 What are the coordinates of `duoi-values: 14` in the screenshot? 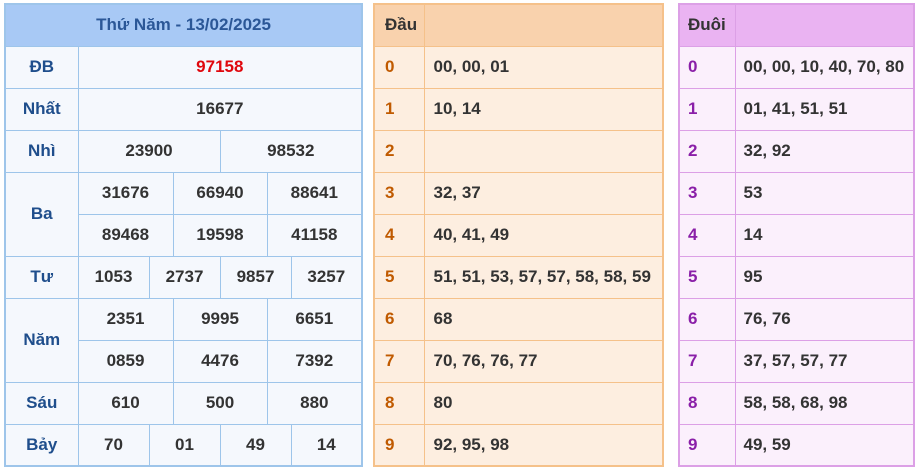 It's located at (824, 235).